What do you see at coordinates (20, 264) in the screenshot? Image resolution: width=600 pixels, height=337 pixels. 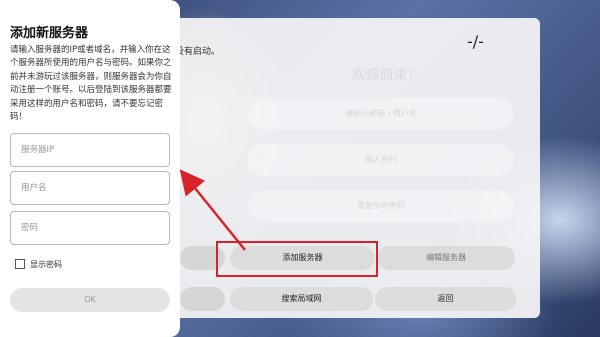 I see `show-password-checkbox` at bounding box center [20, 264].